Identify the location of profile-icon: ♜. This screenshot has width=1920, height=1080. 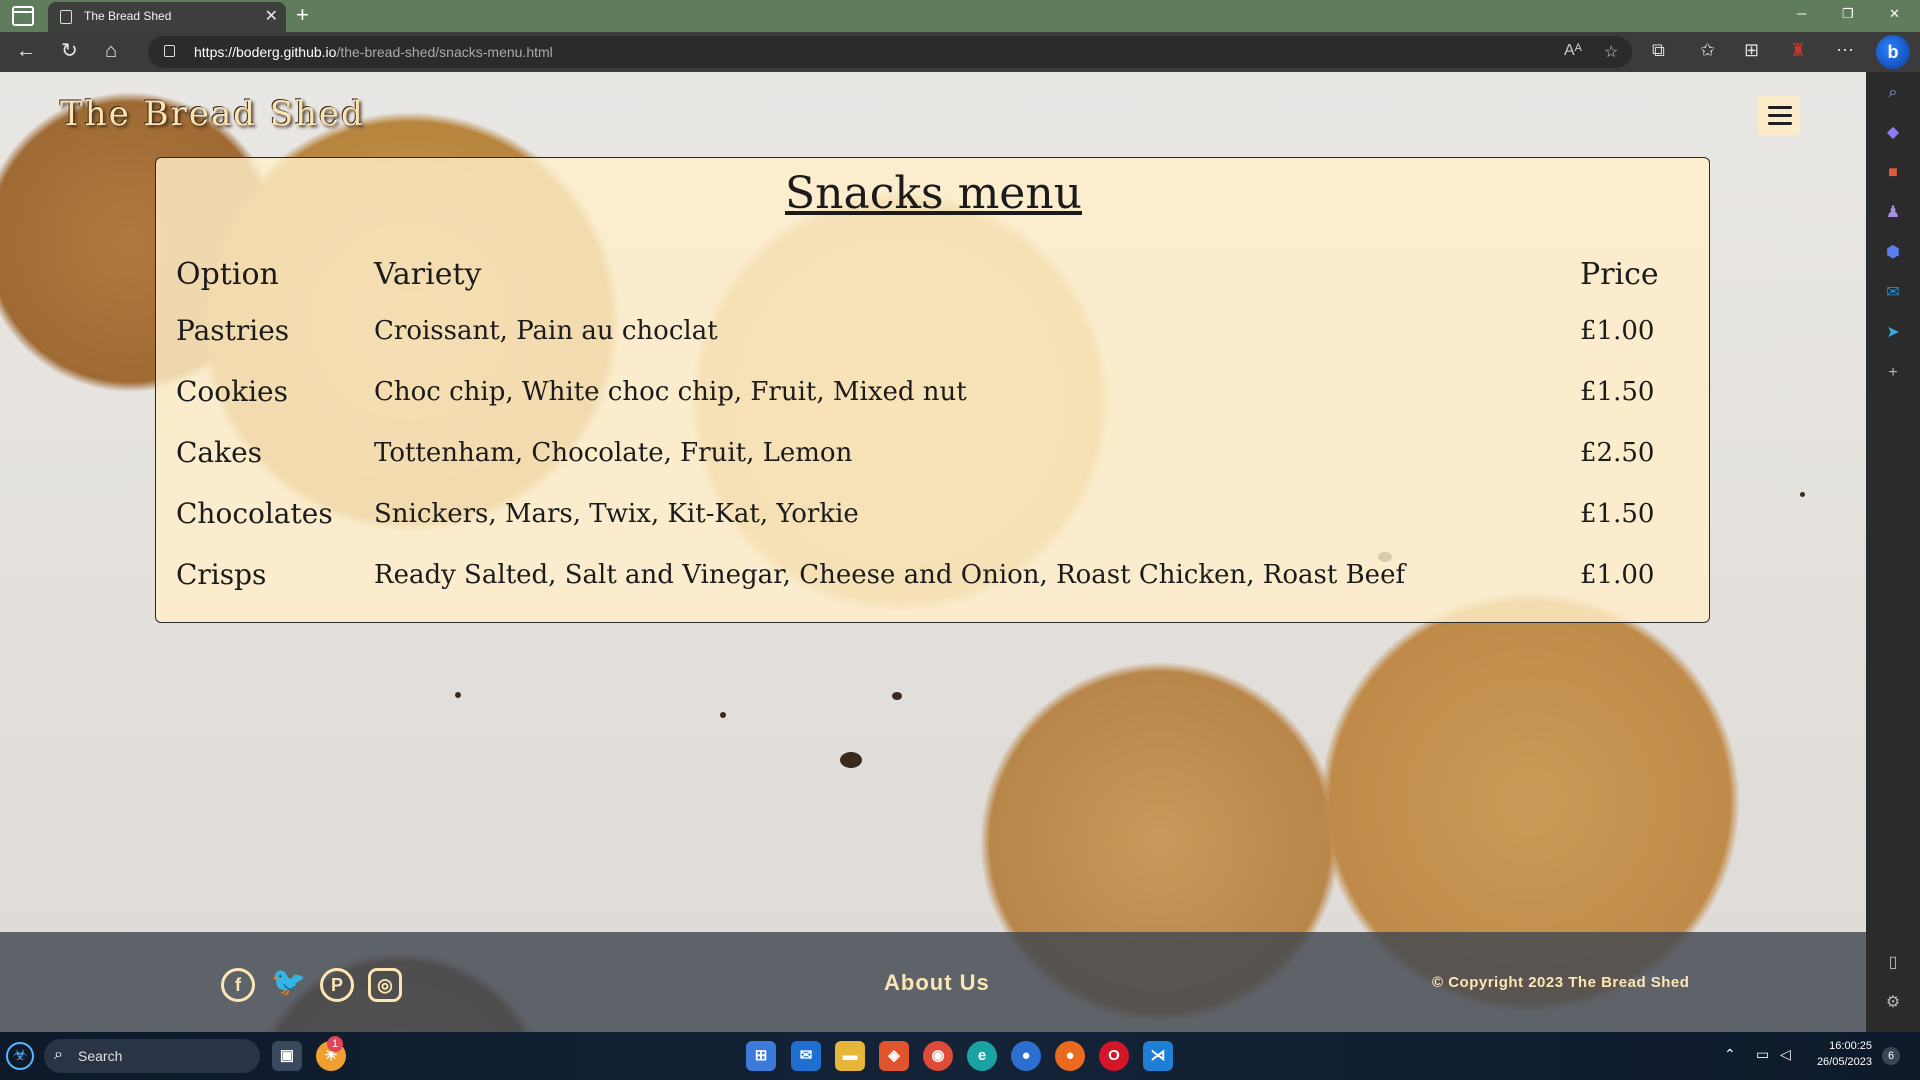
(1798, 50).